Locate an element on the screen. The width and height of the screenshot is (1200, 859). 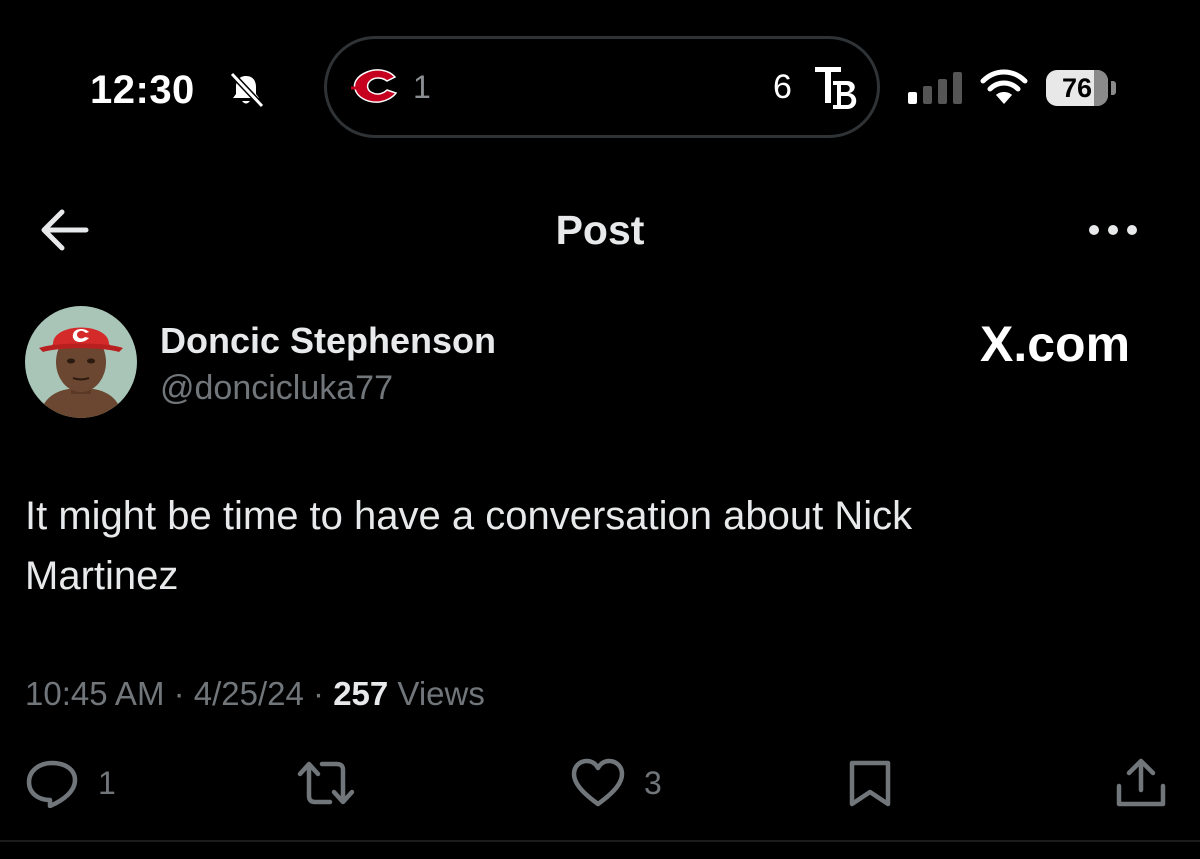
author-display-name: Doncic Stephenson is located at coordinates (328, 341).